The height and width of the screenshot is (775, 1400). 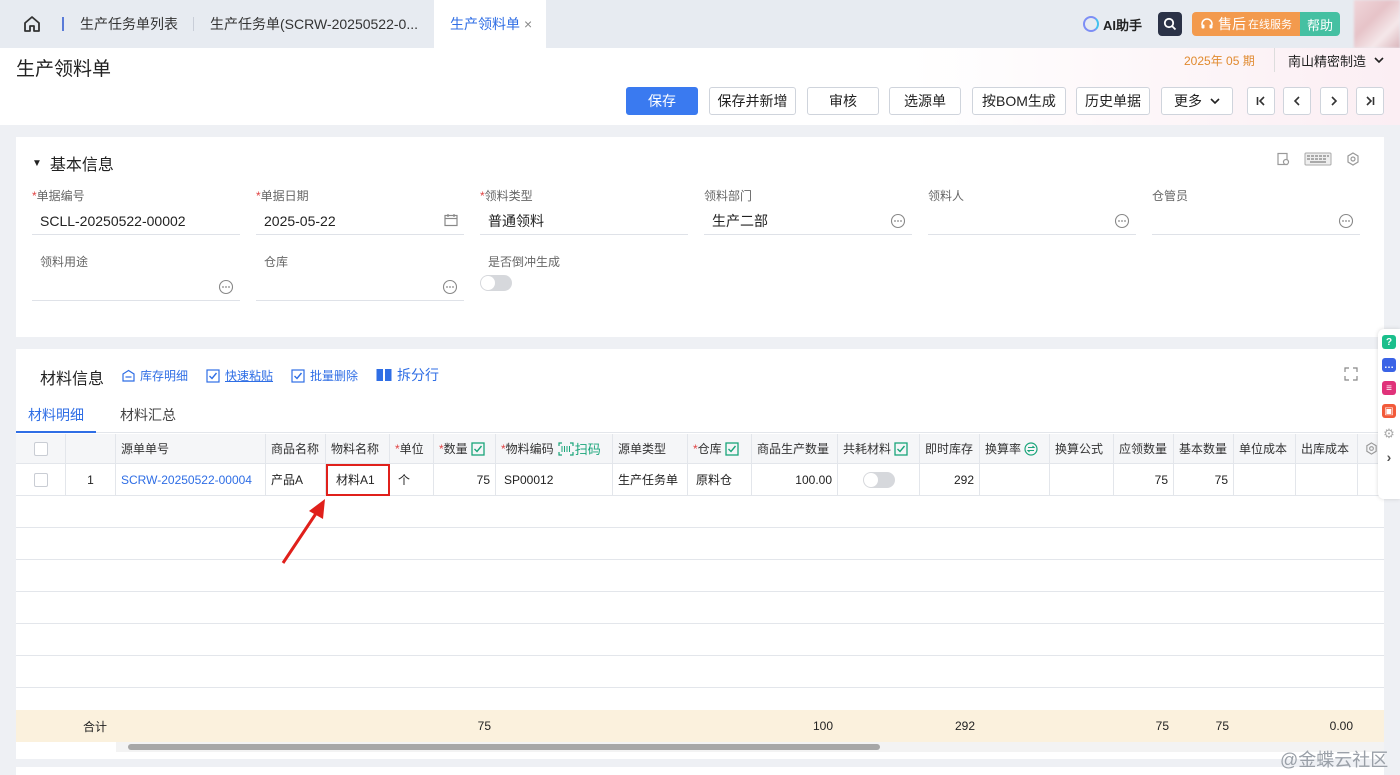 What do you see at coordinates (566, 448) in the screenshot?
I see `scan-icon` at bounding box center [566, 448].